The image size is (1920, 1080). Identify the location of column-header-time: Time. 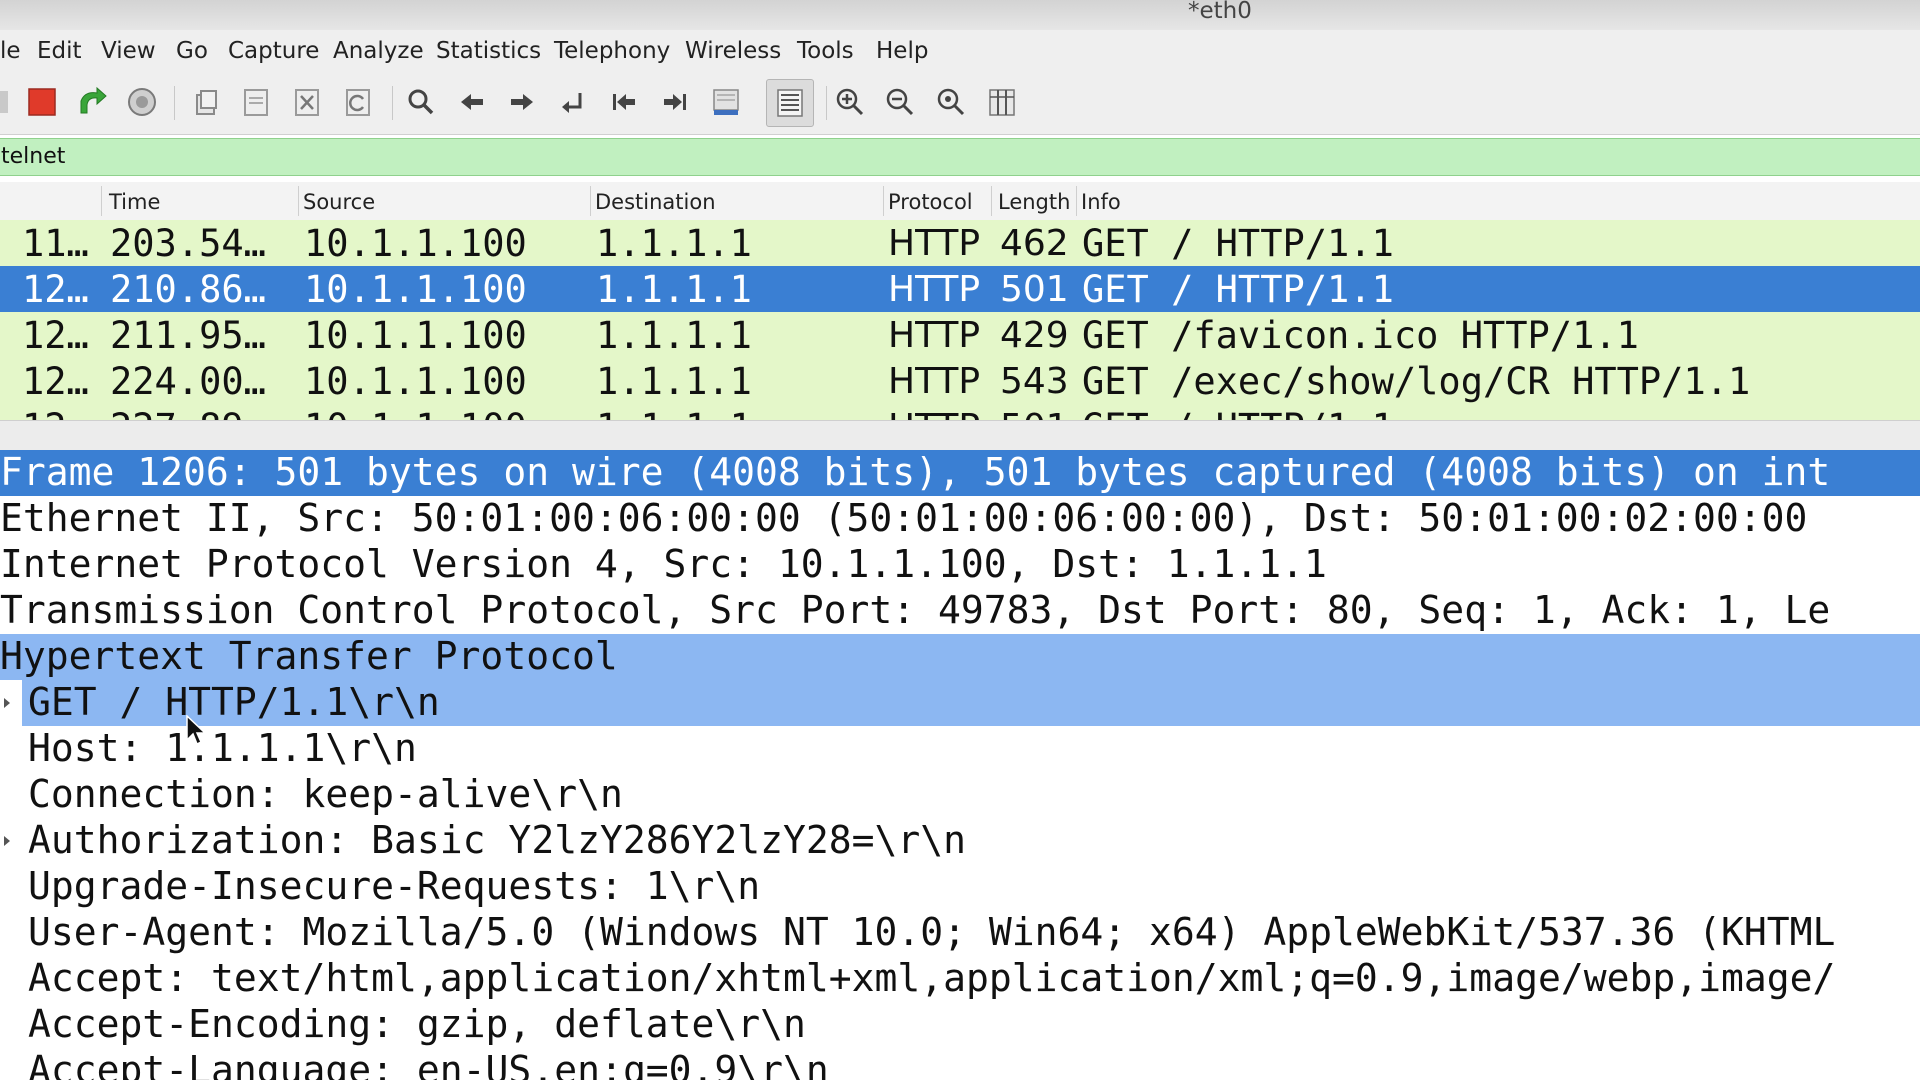
(134, 202).